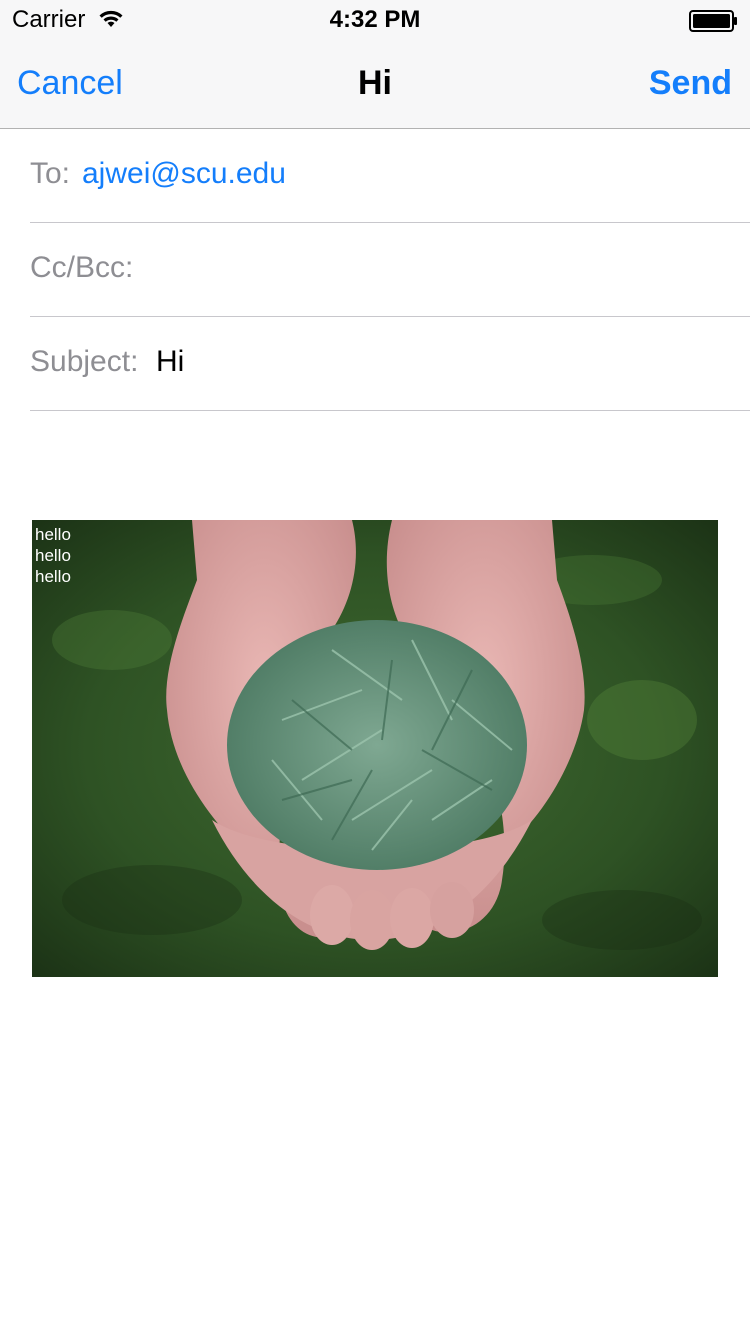 This screenshot has width=750, height=1334. I want to click on ccbcc-label: Cc/Bcc:, so click(82, 267).